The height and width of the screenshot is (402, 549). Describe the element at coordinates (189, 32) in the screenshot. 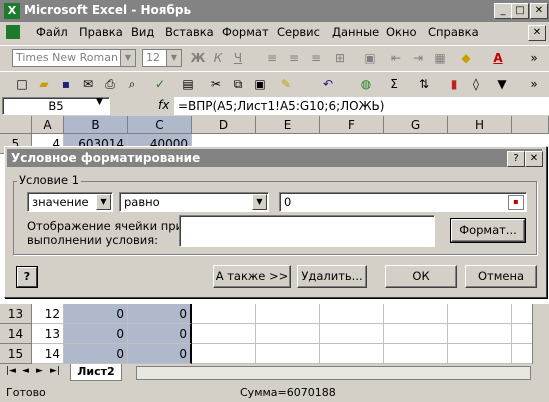

I see `menu-insert: Вставка` at that location.